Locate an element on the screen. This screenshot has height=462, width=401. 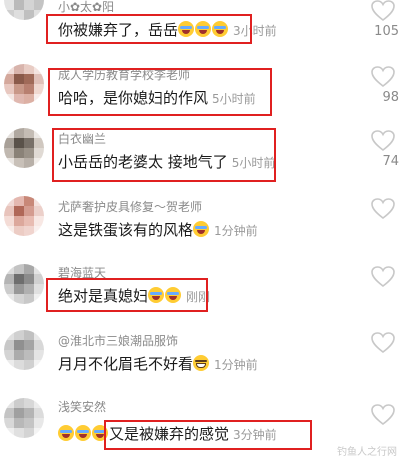
comment-username: 尤萨奢护皮具修复～贺老师 is located at coordinates (130, 207).